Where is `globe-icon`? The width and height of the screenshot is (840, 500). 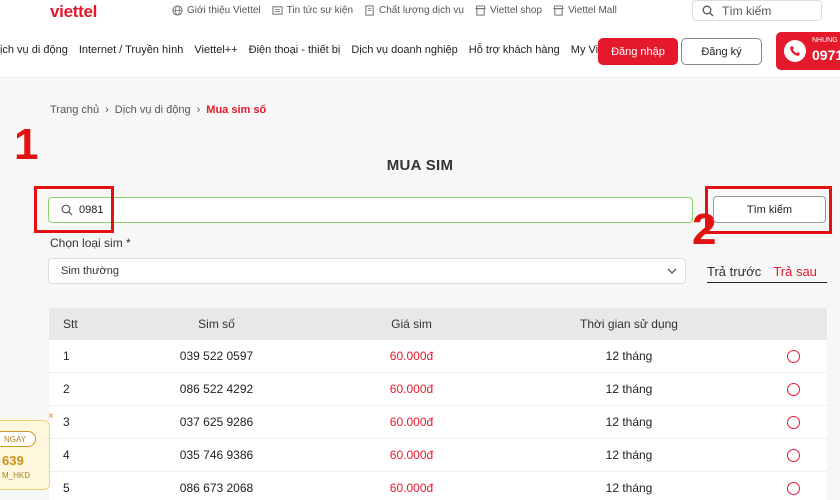 globe-icon is located at coordinates (177, 10).